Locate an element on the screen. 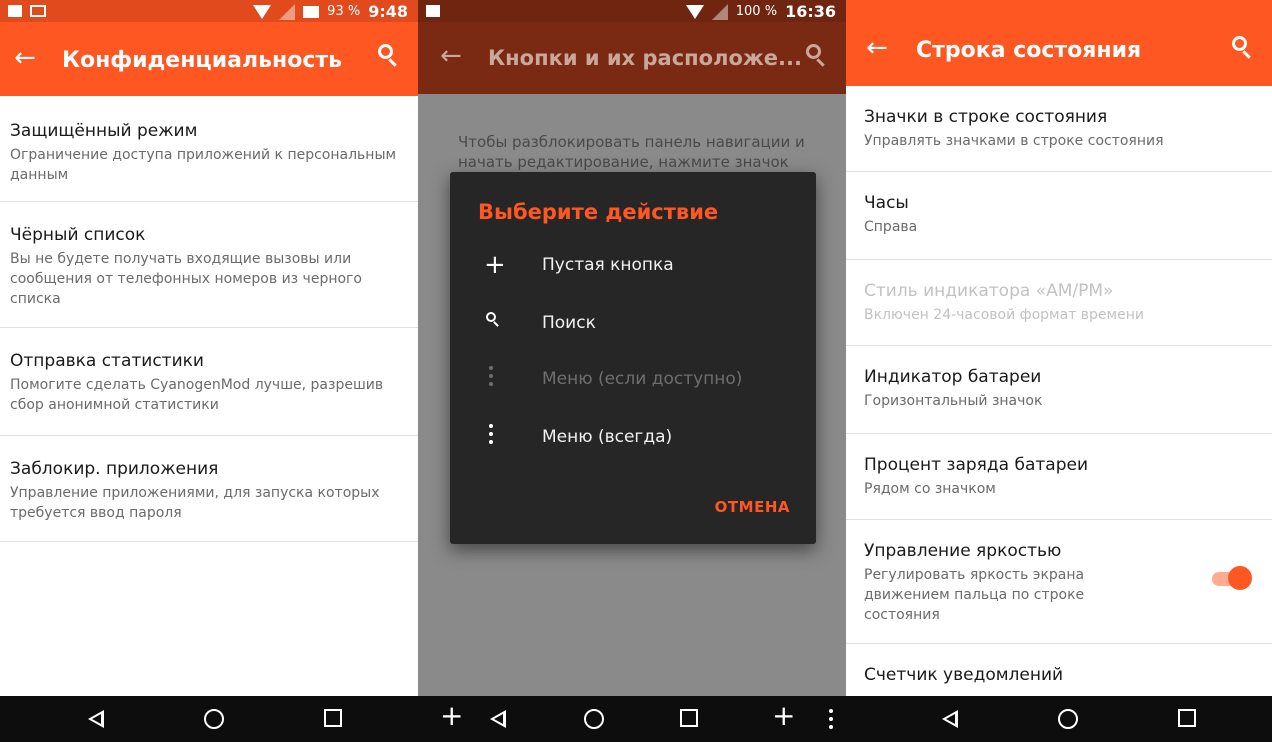 Image resolution: width=1272 pixels, height=742 pixels. option-label: Меню (всегда) is located at coordinates (607, 437).